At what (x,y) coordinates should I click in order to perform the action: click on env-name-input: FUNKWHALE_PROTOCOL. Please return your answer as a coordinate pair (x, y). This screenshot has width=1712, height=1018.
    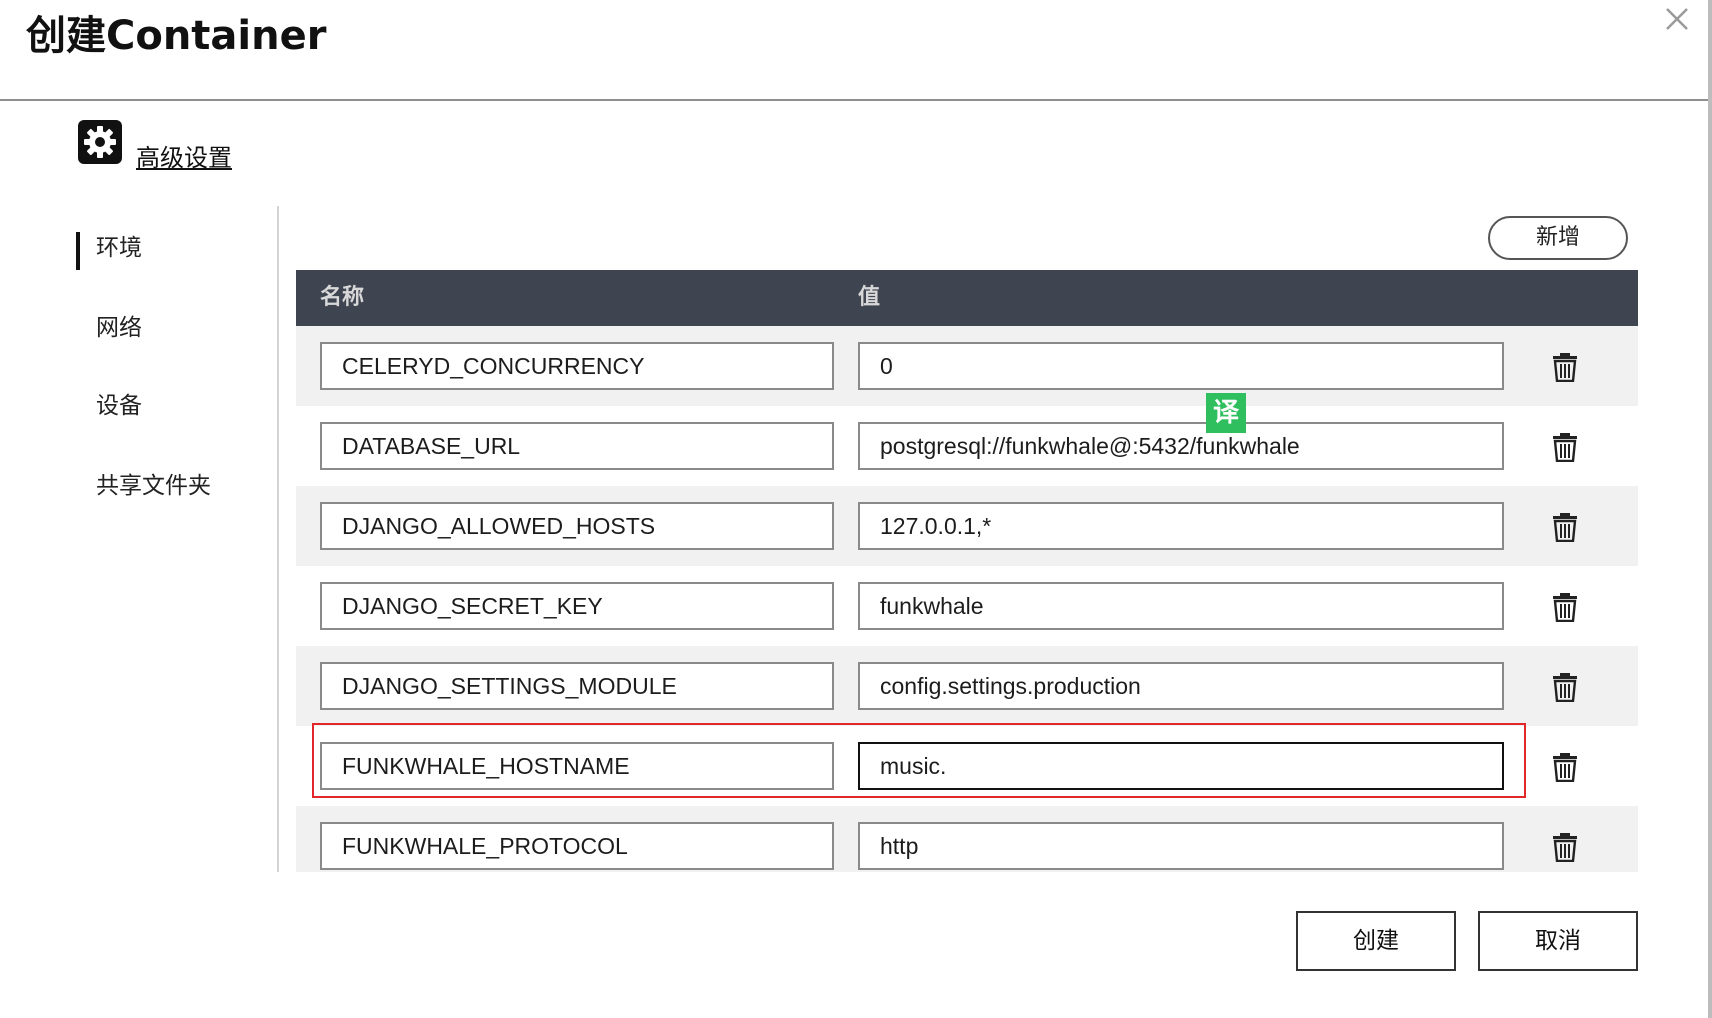
    Looking at the image, I should click on (577, 846).